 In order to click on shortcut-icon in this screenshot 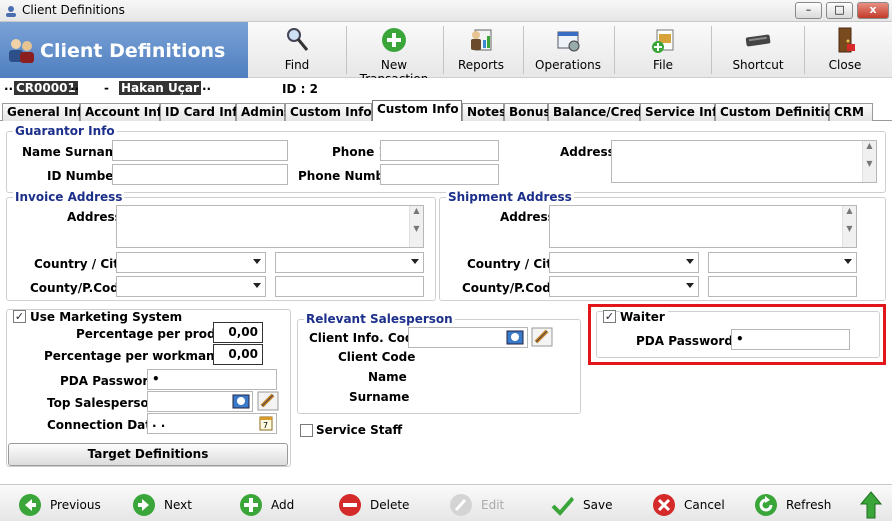, I will do `click(758, 40)`.